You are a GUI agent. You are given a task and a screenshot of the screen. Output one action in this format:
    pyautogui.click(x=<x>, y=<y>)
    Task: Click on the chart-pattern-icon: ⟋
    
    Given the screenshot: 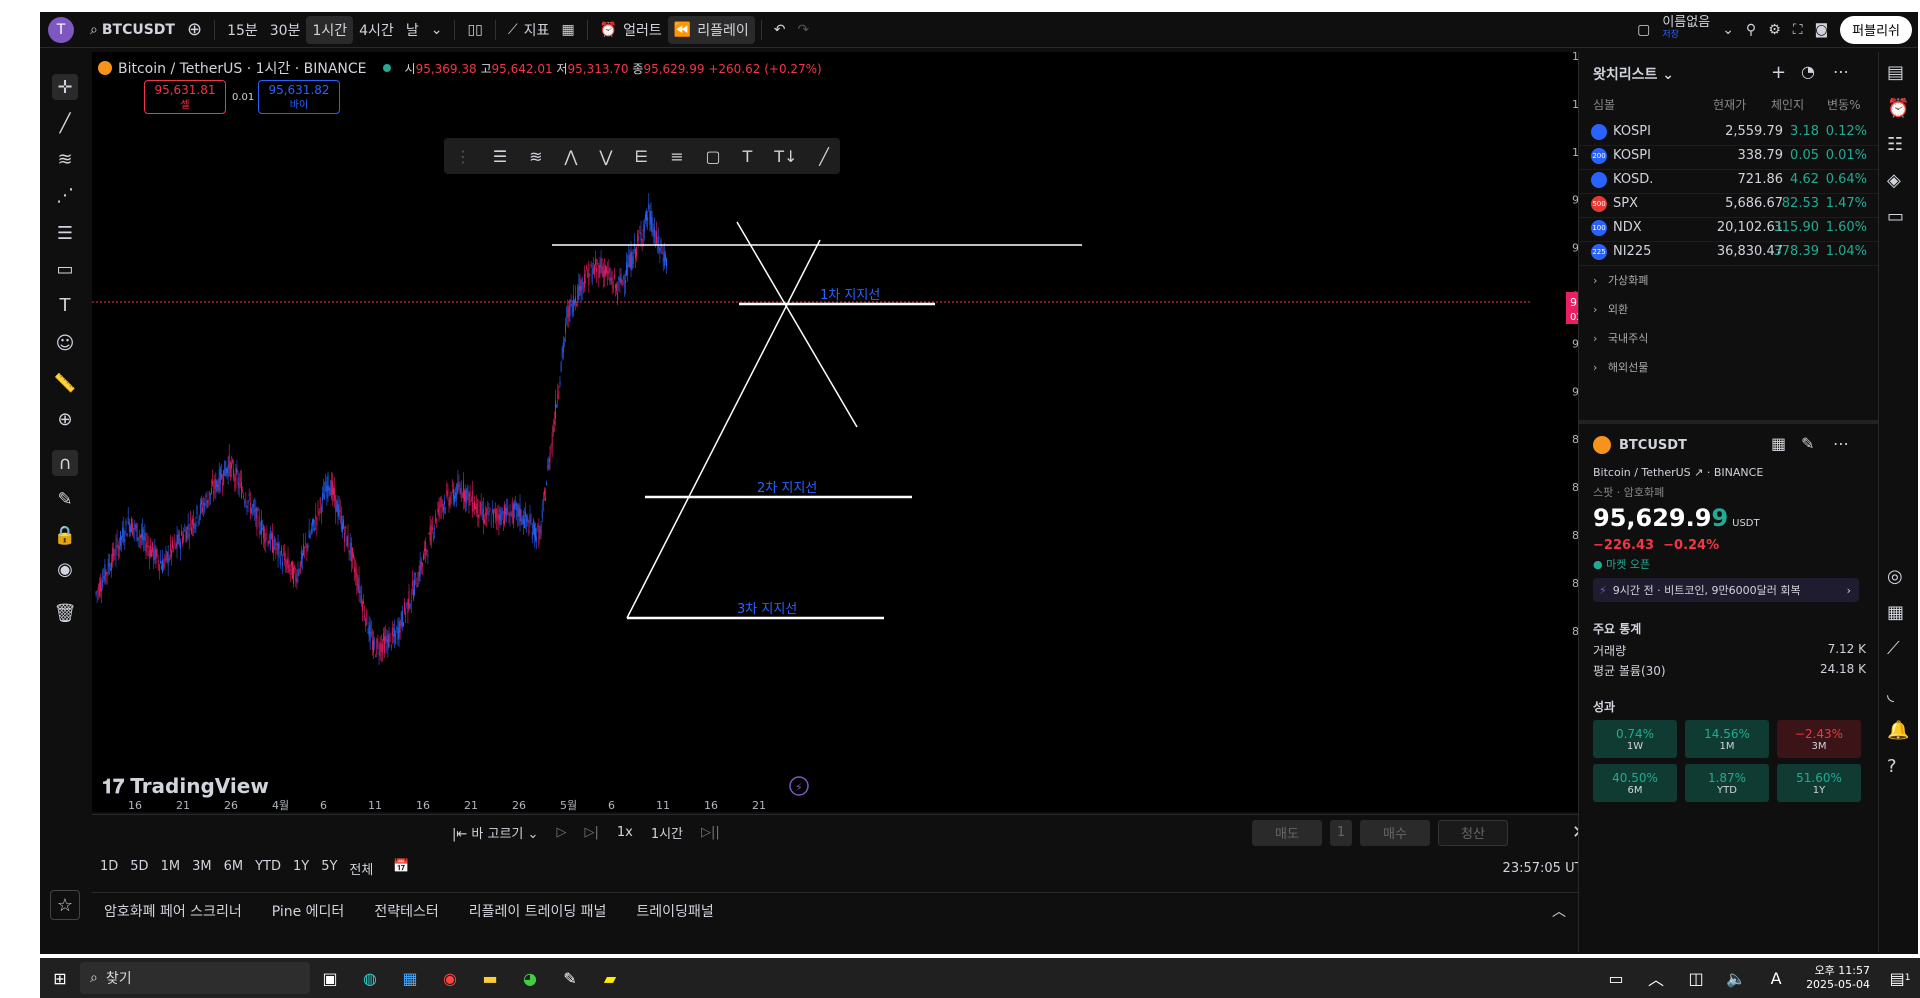 What is the action you would take?
    pyautogui.click(x=1893, y=648)
    